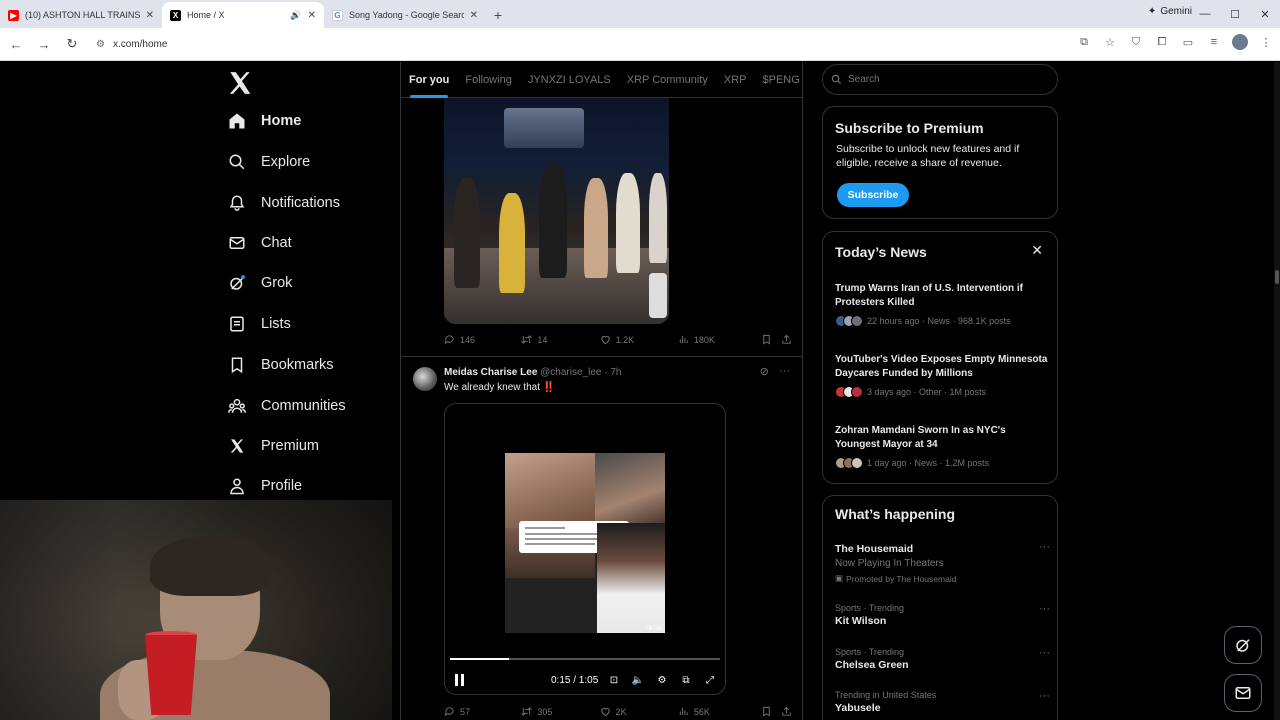  I want to click on search-input: Search, so click(940, 79).